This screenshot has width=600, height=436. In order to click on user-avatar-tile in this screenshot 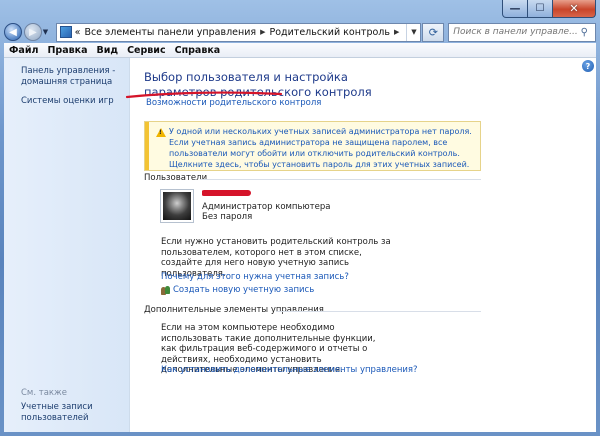, I will do `click(177, 206)`.